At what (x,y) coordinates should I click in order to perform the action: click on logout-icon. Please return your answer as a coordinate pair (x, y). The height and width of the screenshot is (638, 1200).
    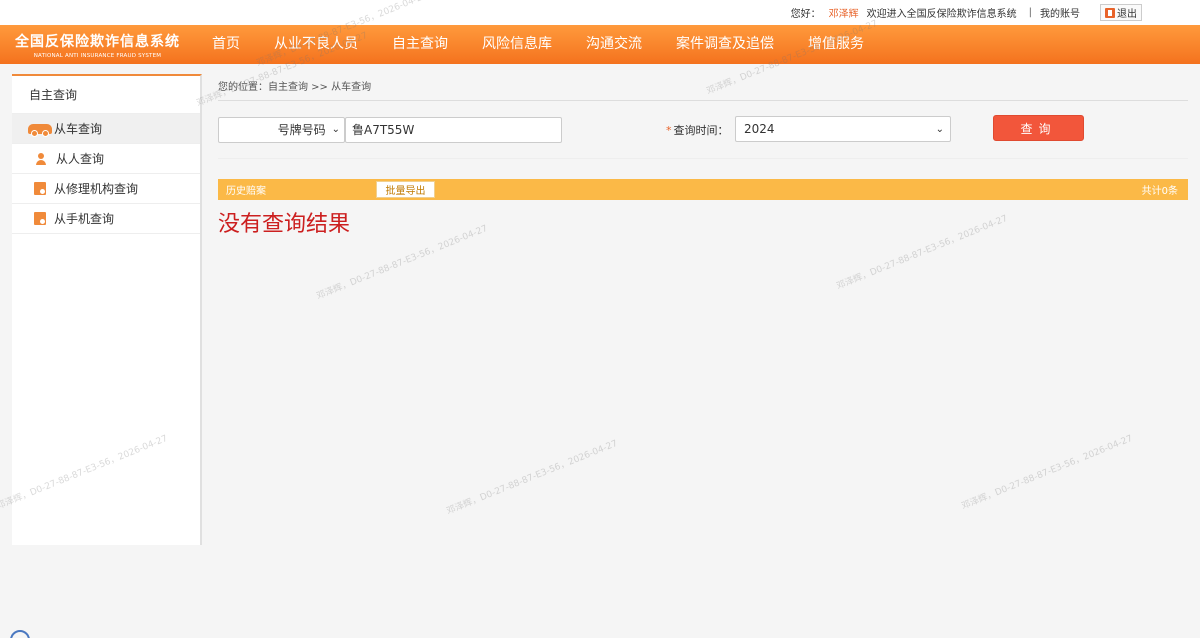
    Looking at the image, I should click on (1110, 12).